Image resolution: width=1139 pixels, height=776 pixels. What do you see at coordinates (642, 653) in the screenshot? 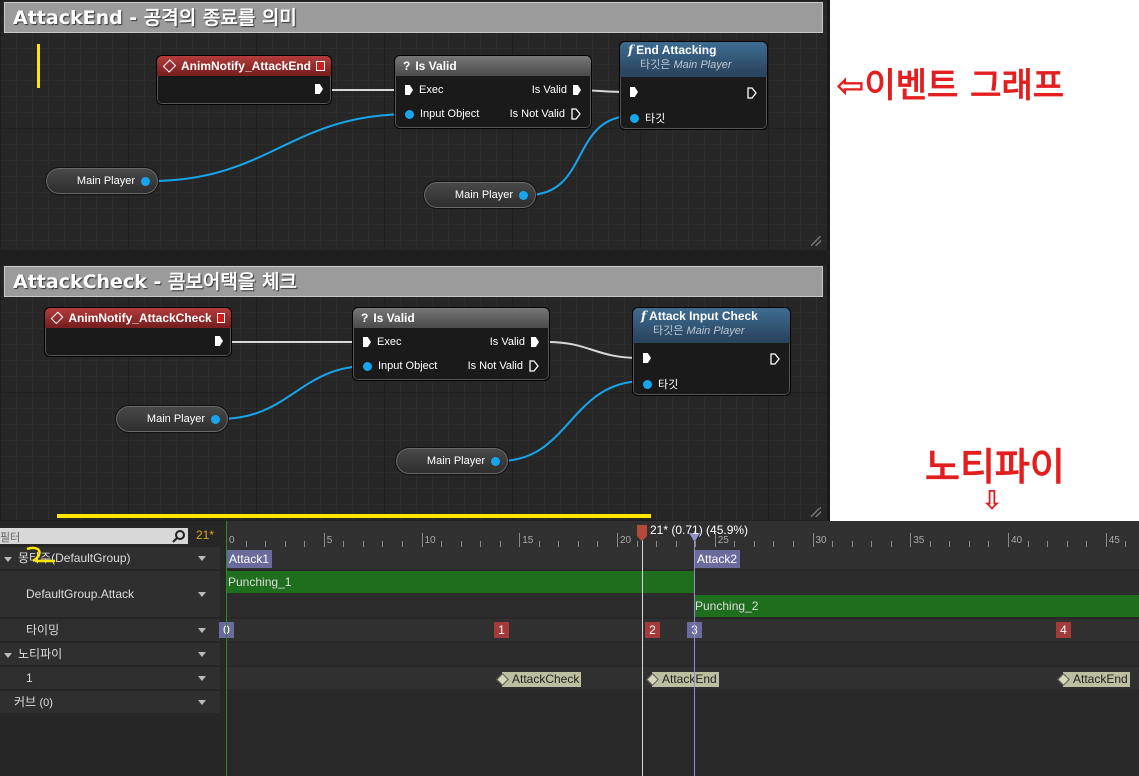
I see `scrubber-line` at bounding box center [642, 653].